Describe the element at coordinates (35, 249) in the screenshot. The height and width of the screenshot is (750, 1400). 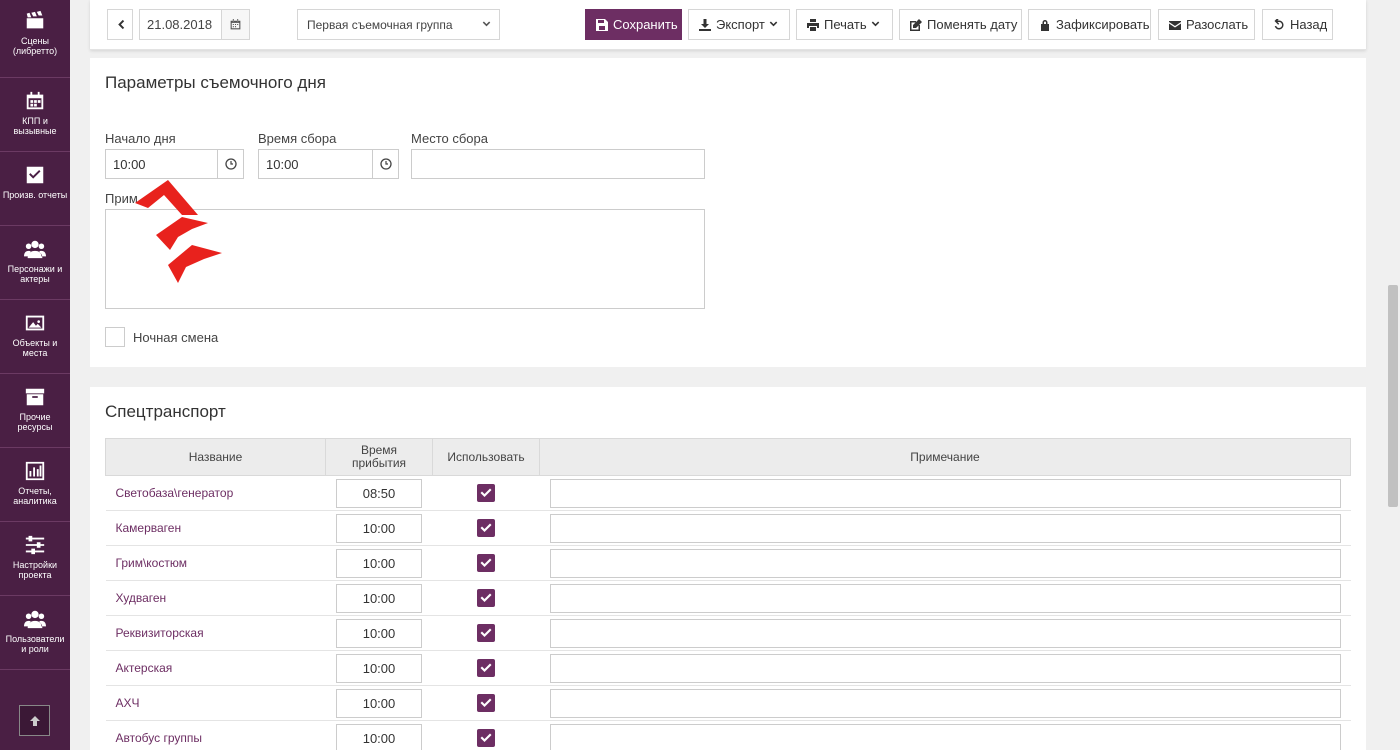
I see `users-icon` at that location.